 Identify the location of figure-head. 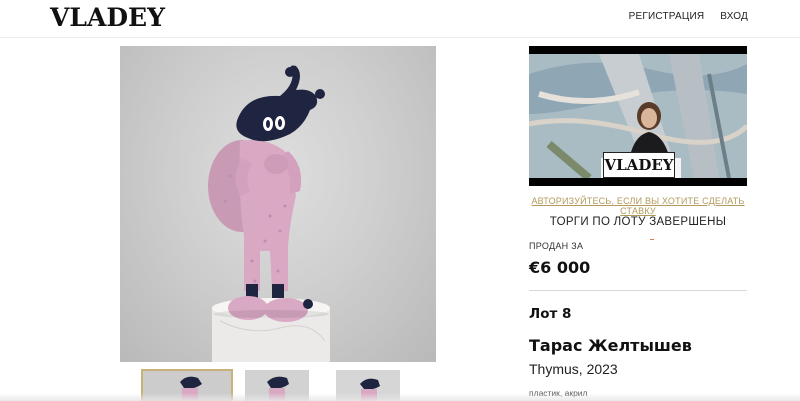
(277, 103).